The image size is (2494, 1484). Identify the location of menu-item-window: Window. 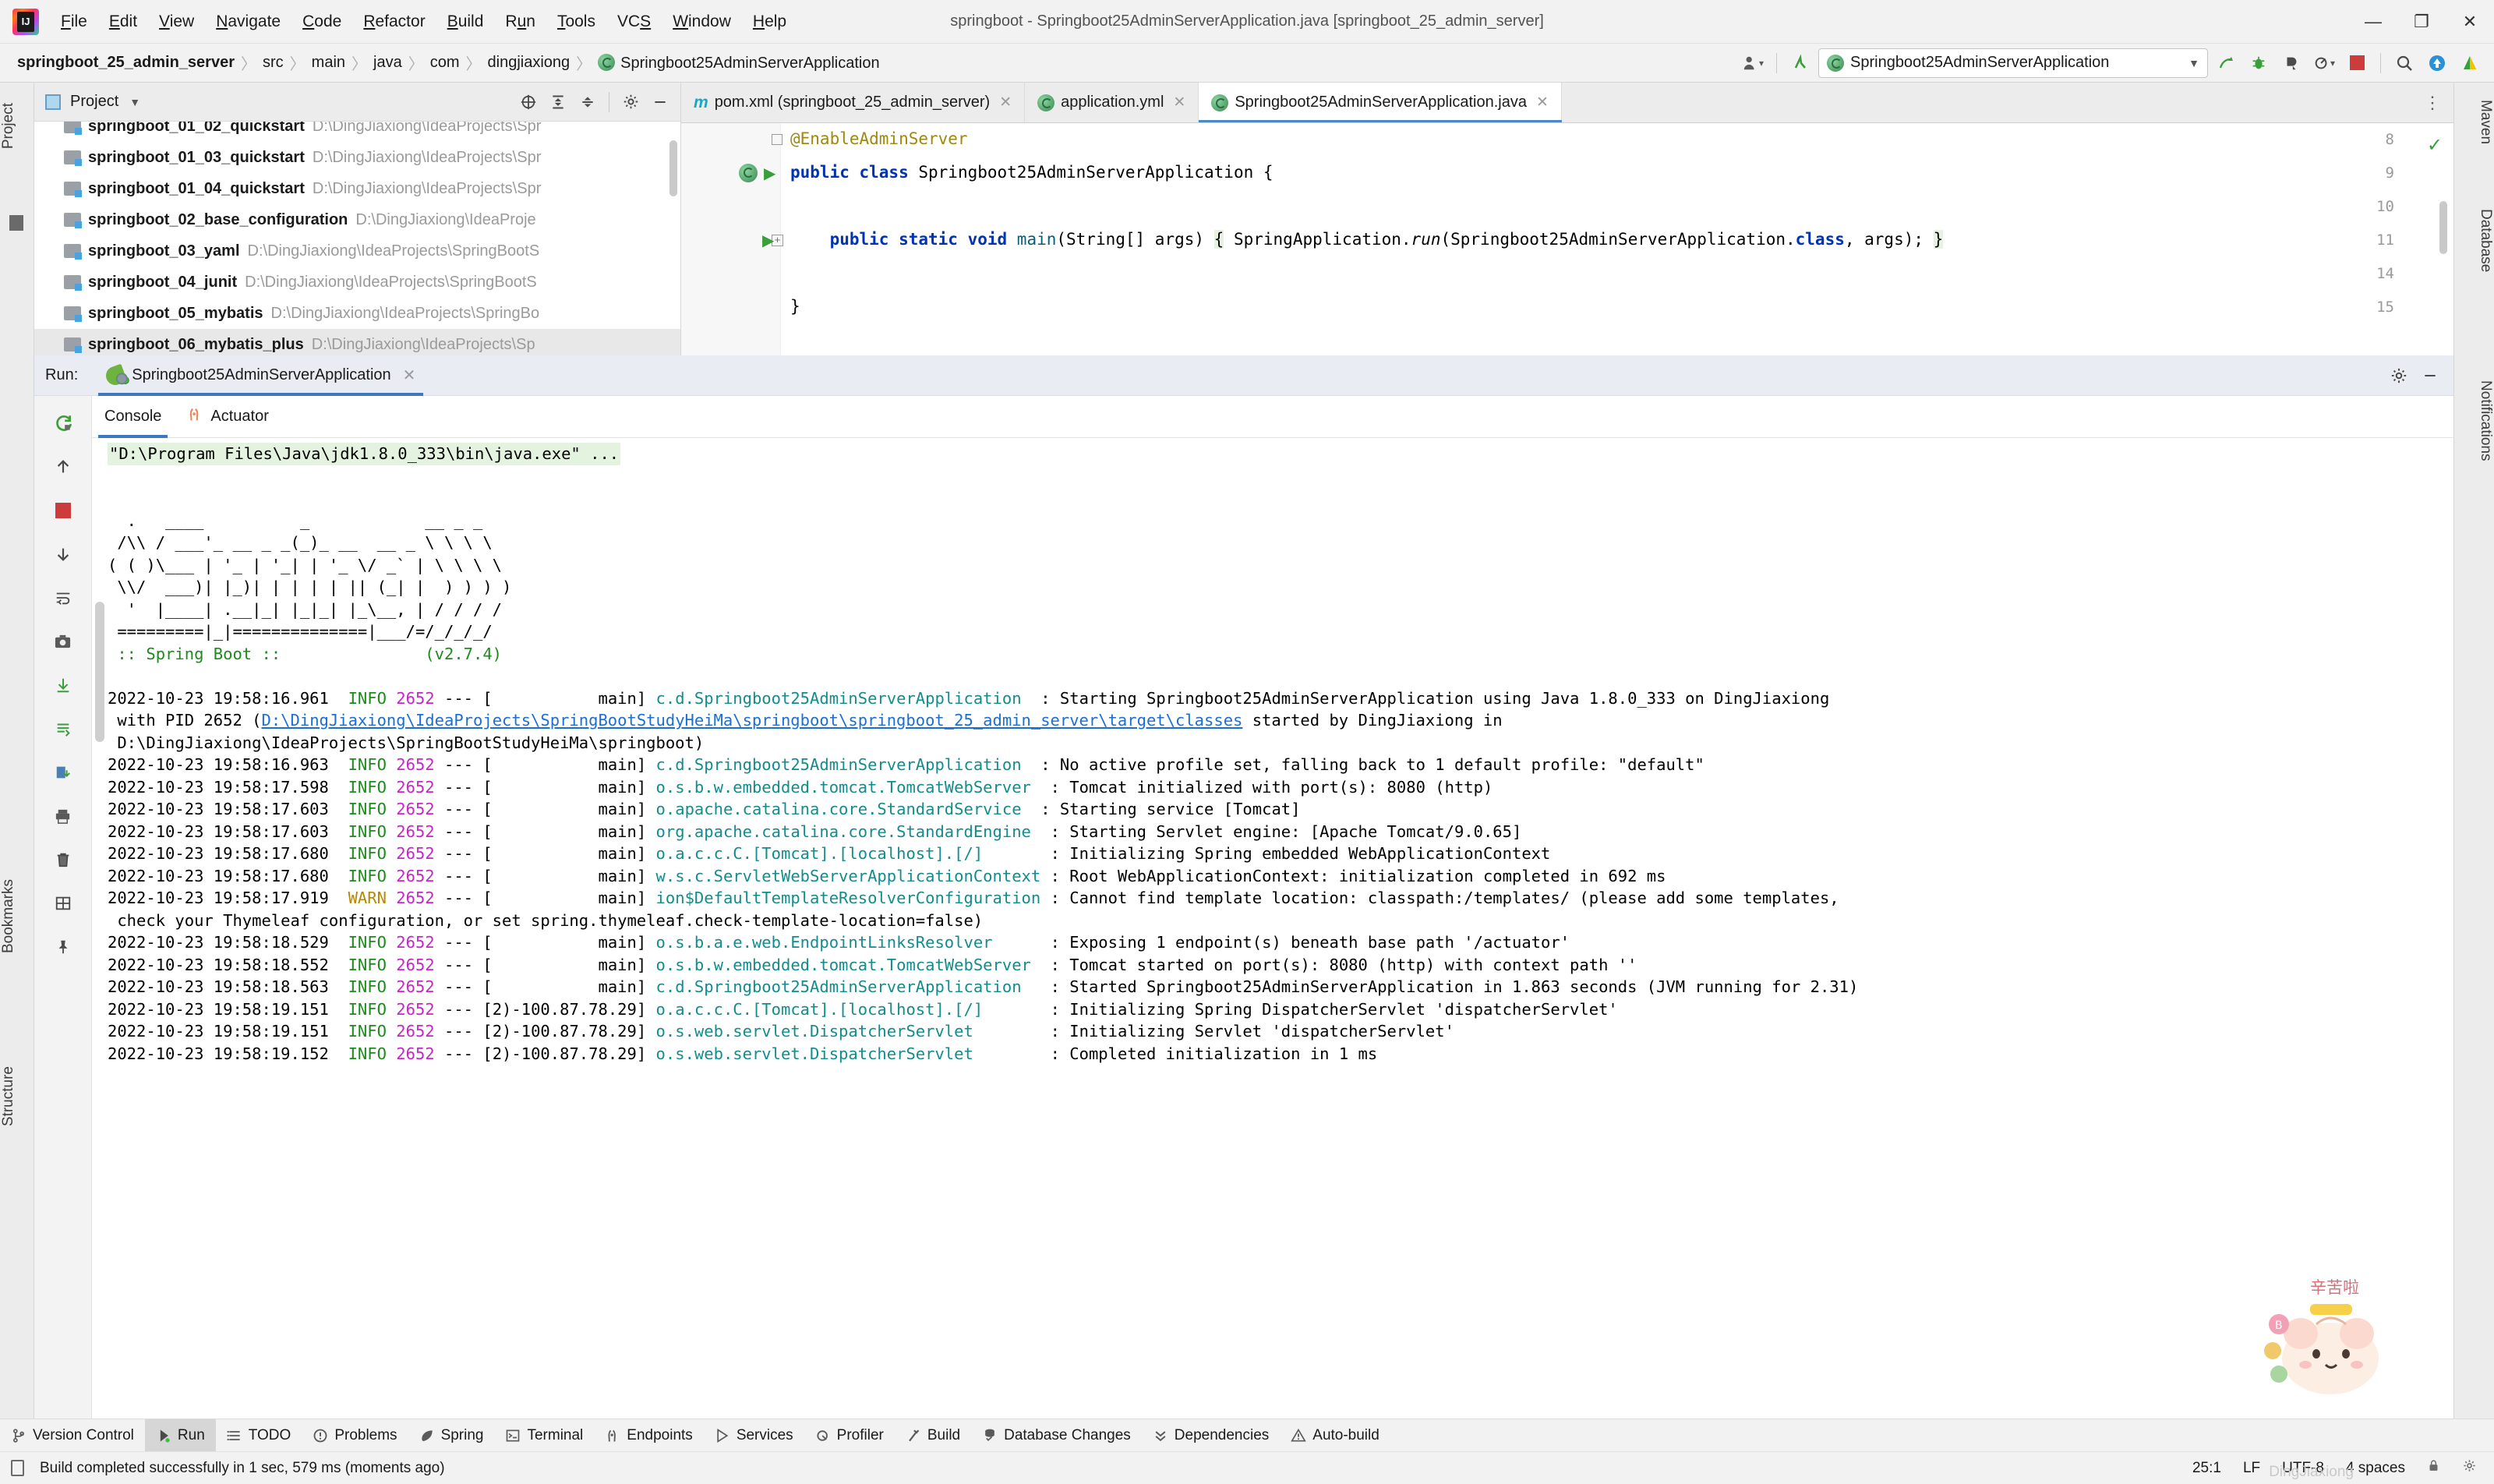
(702, 21).